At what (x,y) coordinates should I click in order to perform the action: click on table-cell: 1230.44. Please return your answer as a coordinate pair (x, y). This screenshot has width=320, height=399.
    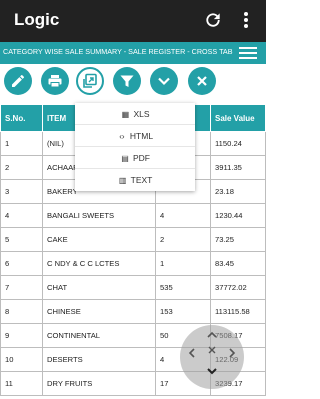
    Looking at the image, I should click on (238, 215).